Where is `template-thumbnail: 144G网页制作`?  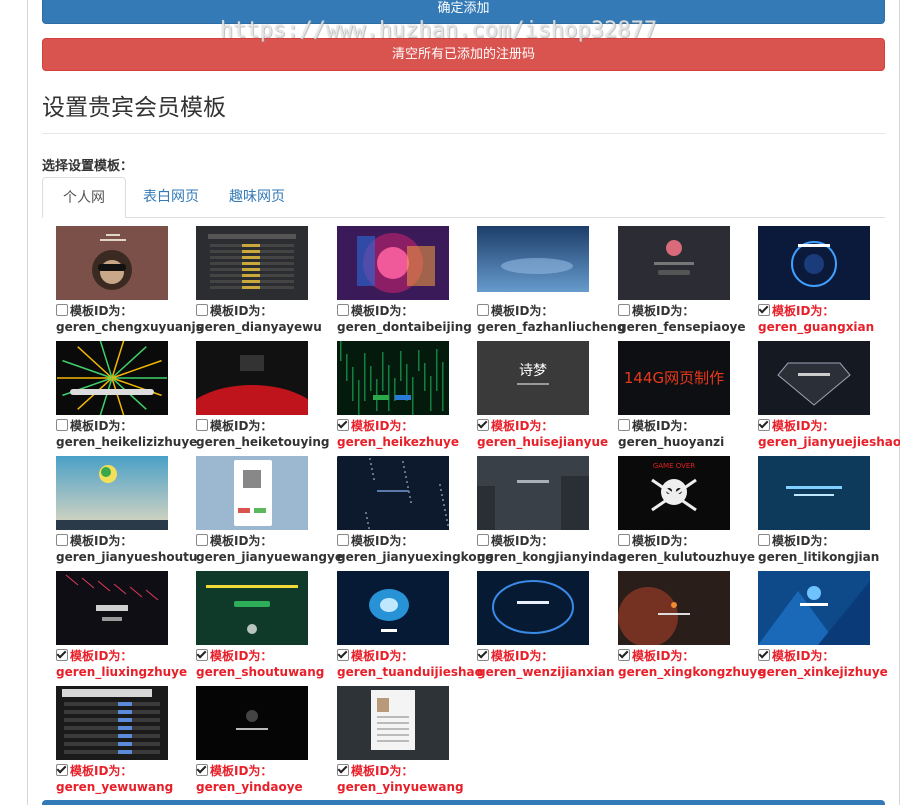
template-thumbnail: 144G网页制作 is located at coordinates (674, 378).